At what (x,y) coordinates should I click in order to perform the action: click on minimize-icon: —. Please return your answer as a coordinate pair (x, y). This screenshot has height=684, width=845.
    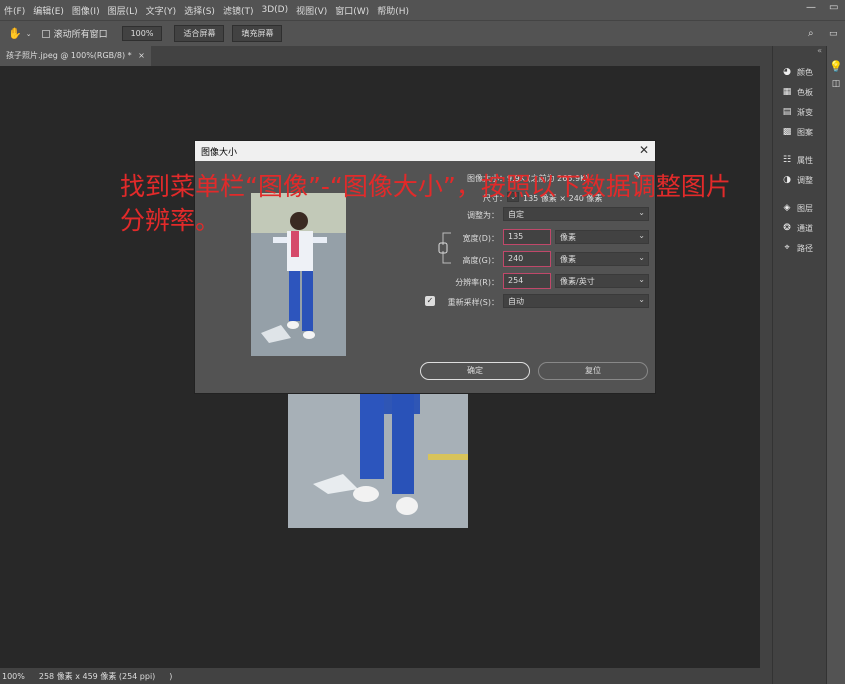
    Looking at the image, I should click on (811, 7).